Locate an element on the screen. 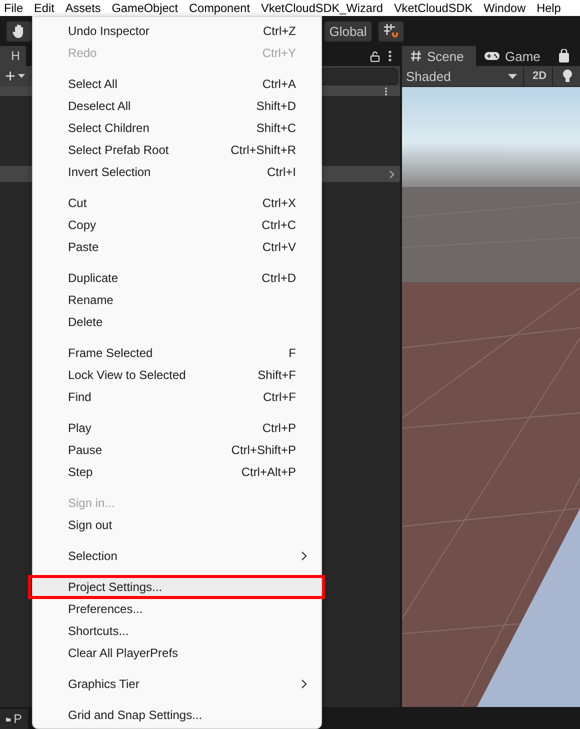  project-tab: P is located at coordinates (14, 719).